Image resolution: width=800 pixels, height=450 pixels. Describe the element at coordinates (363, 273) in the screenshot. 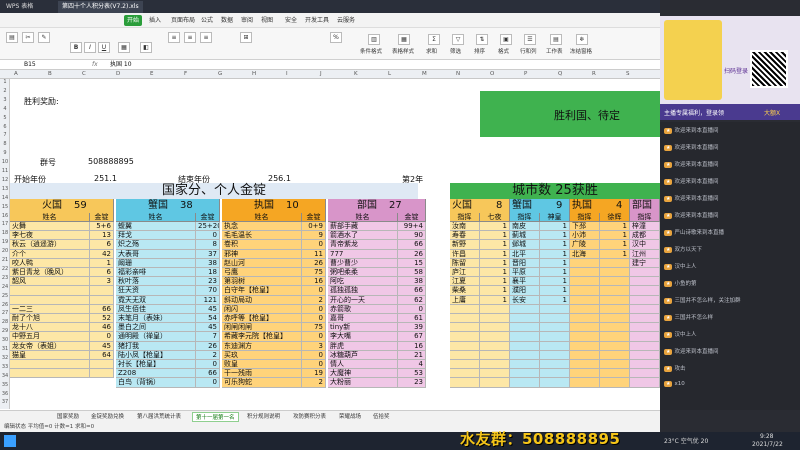

I see `player-name: 粥吧柔柔` at that location.